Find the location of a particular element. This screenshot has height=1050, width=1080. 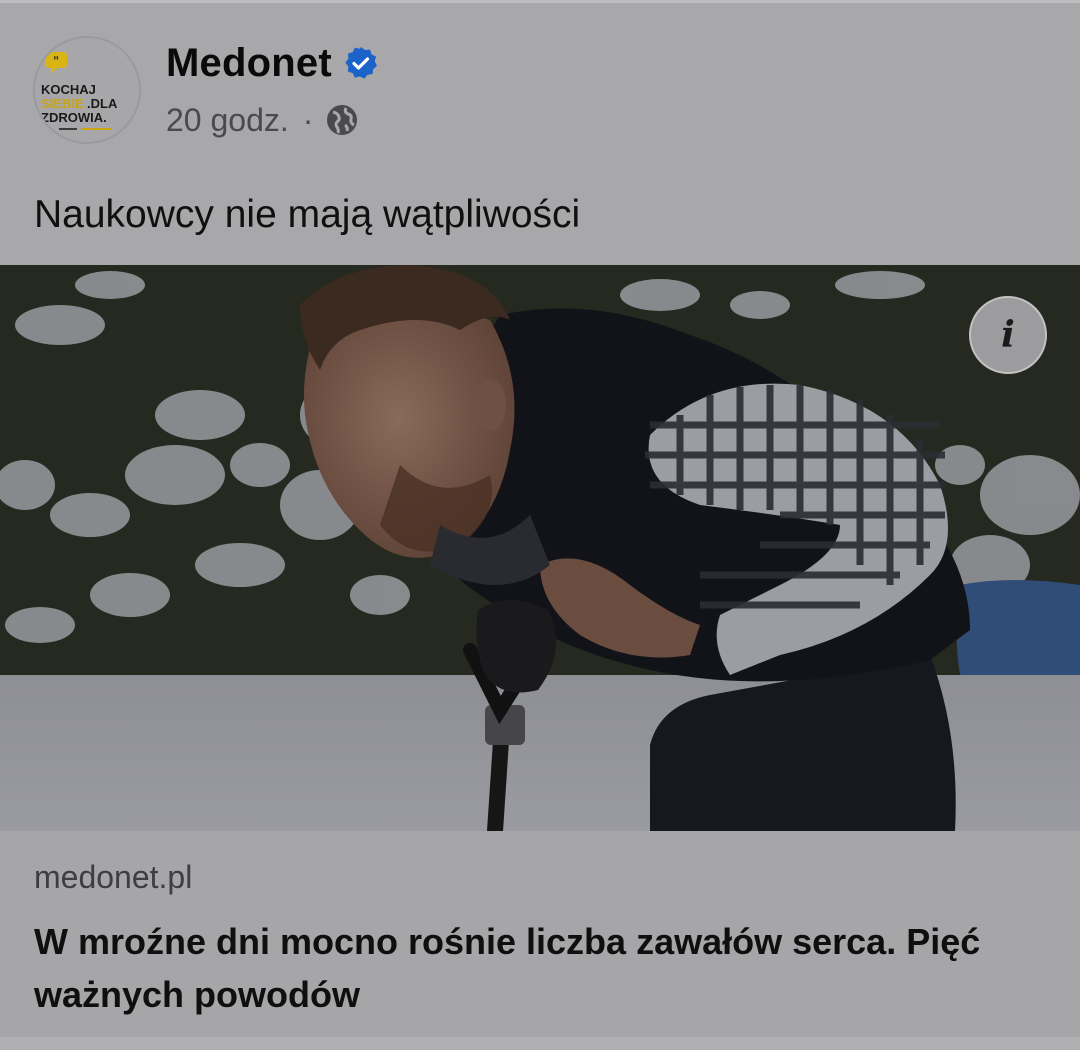

post-time: 20 godz. is located at coordinates (227, 120).